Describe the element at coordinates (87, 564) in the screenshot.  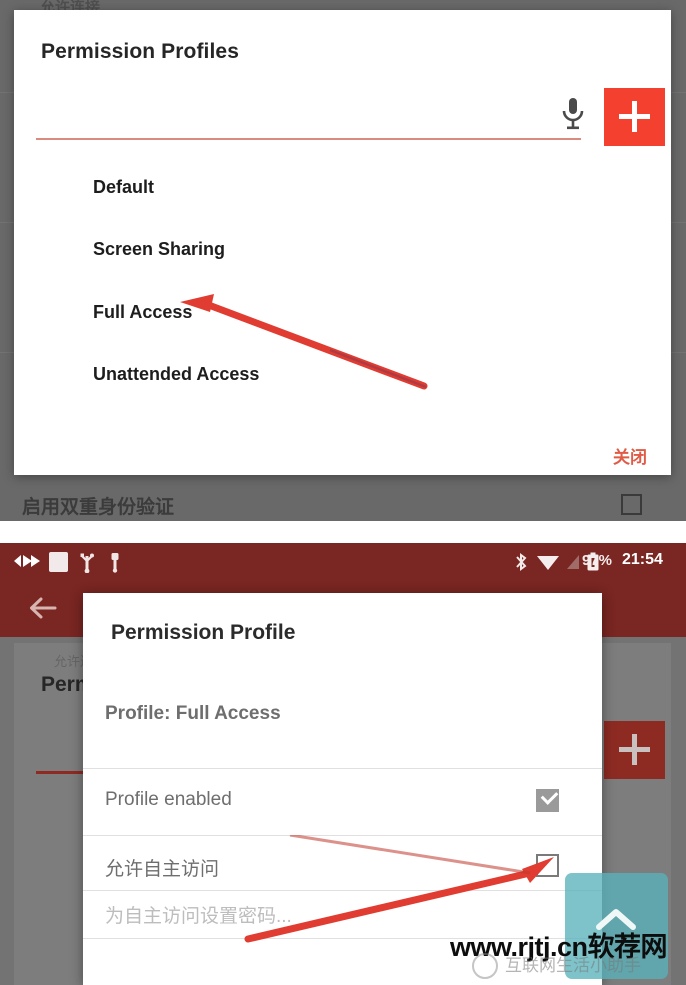
I see `usb-icon` at that location.